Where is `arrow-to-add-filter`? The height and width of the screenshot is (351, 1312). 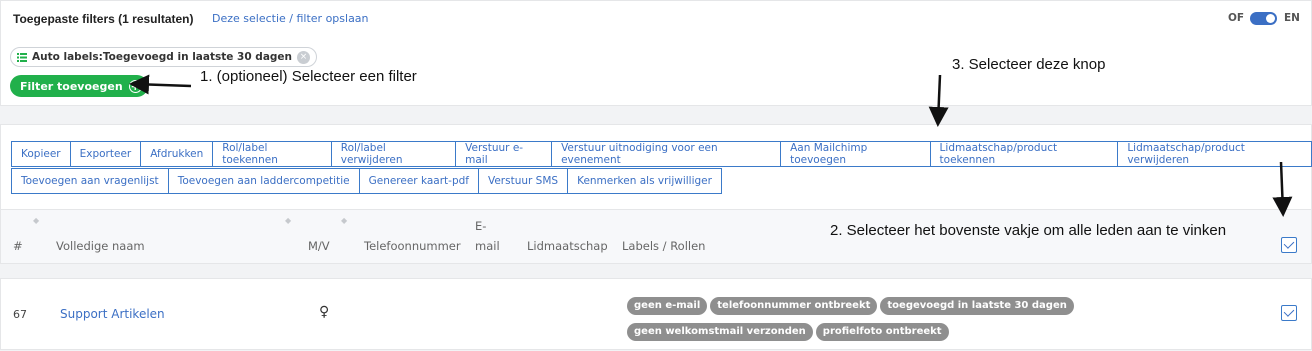 arrow-to-add-filter is located at coordinates (160, 84).